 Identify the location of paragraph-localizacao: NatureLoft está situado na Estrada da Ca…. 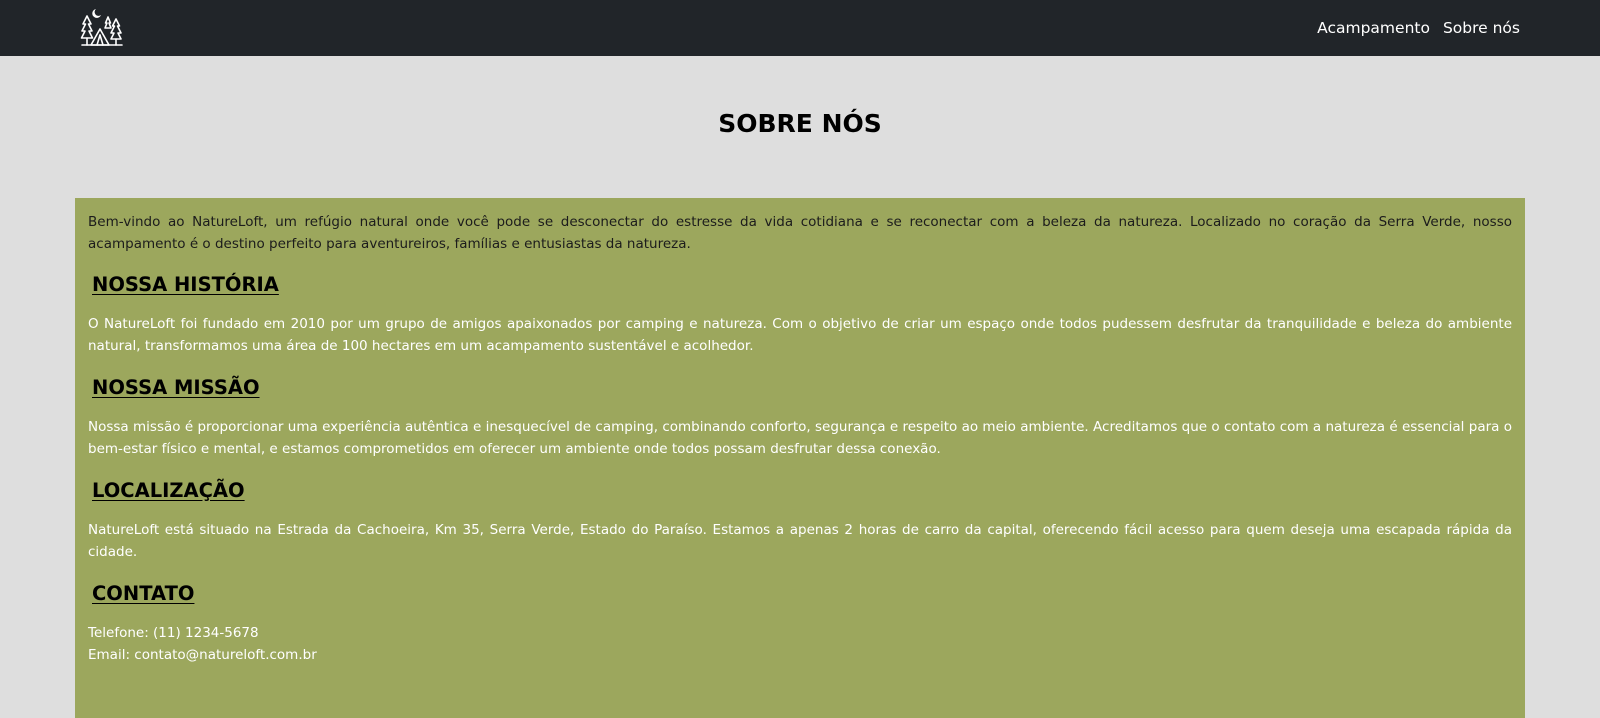
(800, 541).